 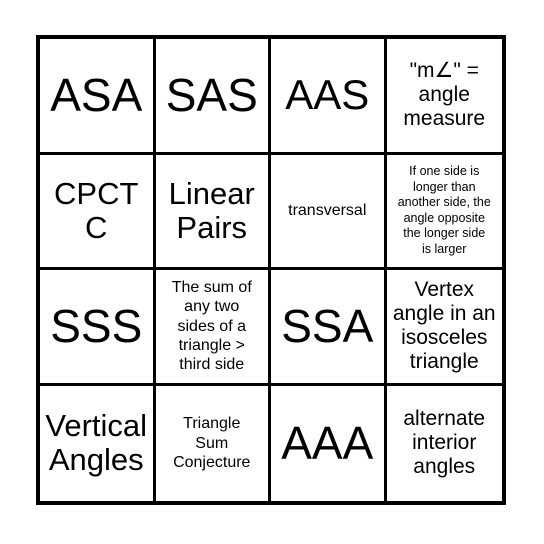 I want to click on bingo-cell-label: Vertical Angles, so click(x=96, y=443).